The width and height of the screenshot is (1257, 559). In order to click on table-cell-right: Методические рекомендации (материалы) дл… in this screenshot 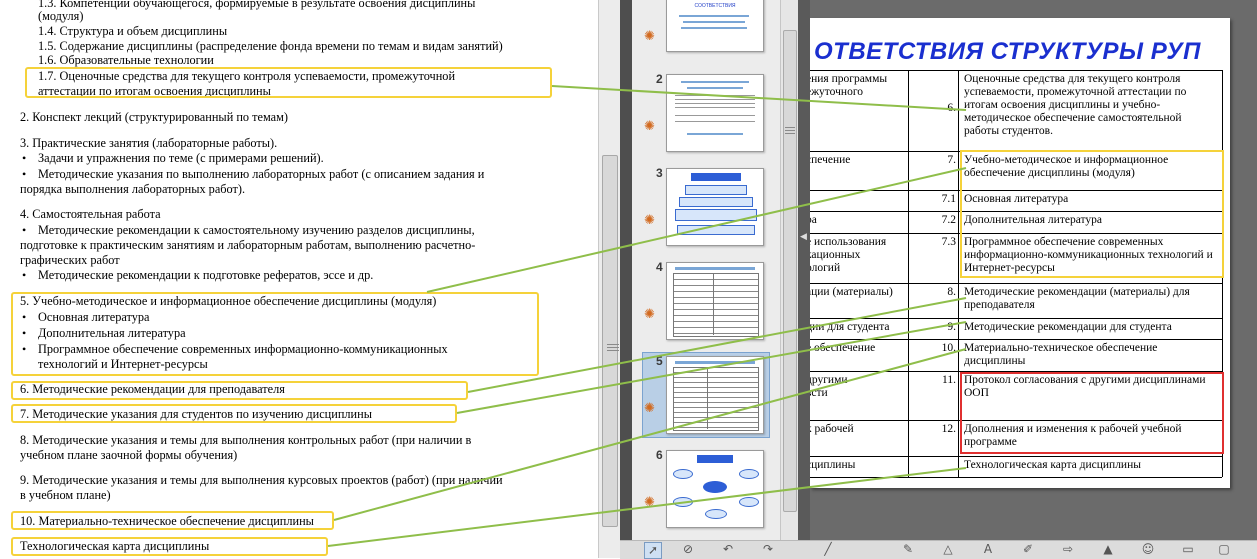, I will do `click(1077, 298)`.